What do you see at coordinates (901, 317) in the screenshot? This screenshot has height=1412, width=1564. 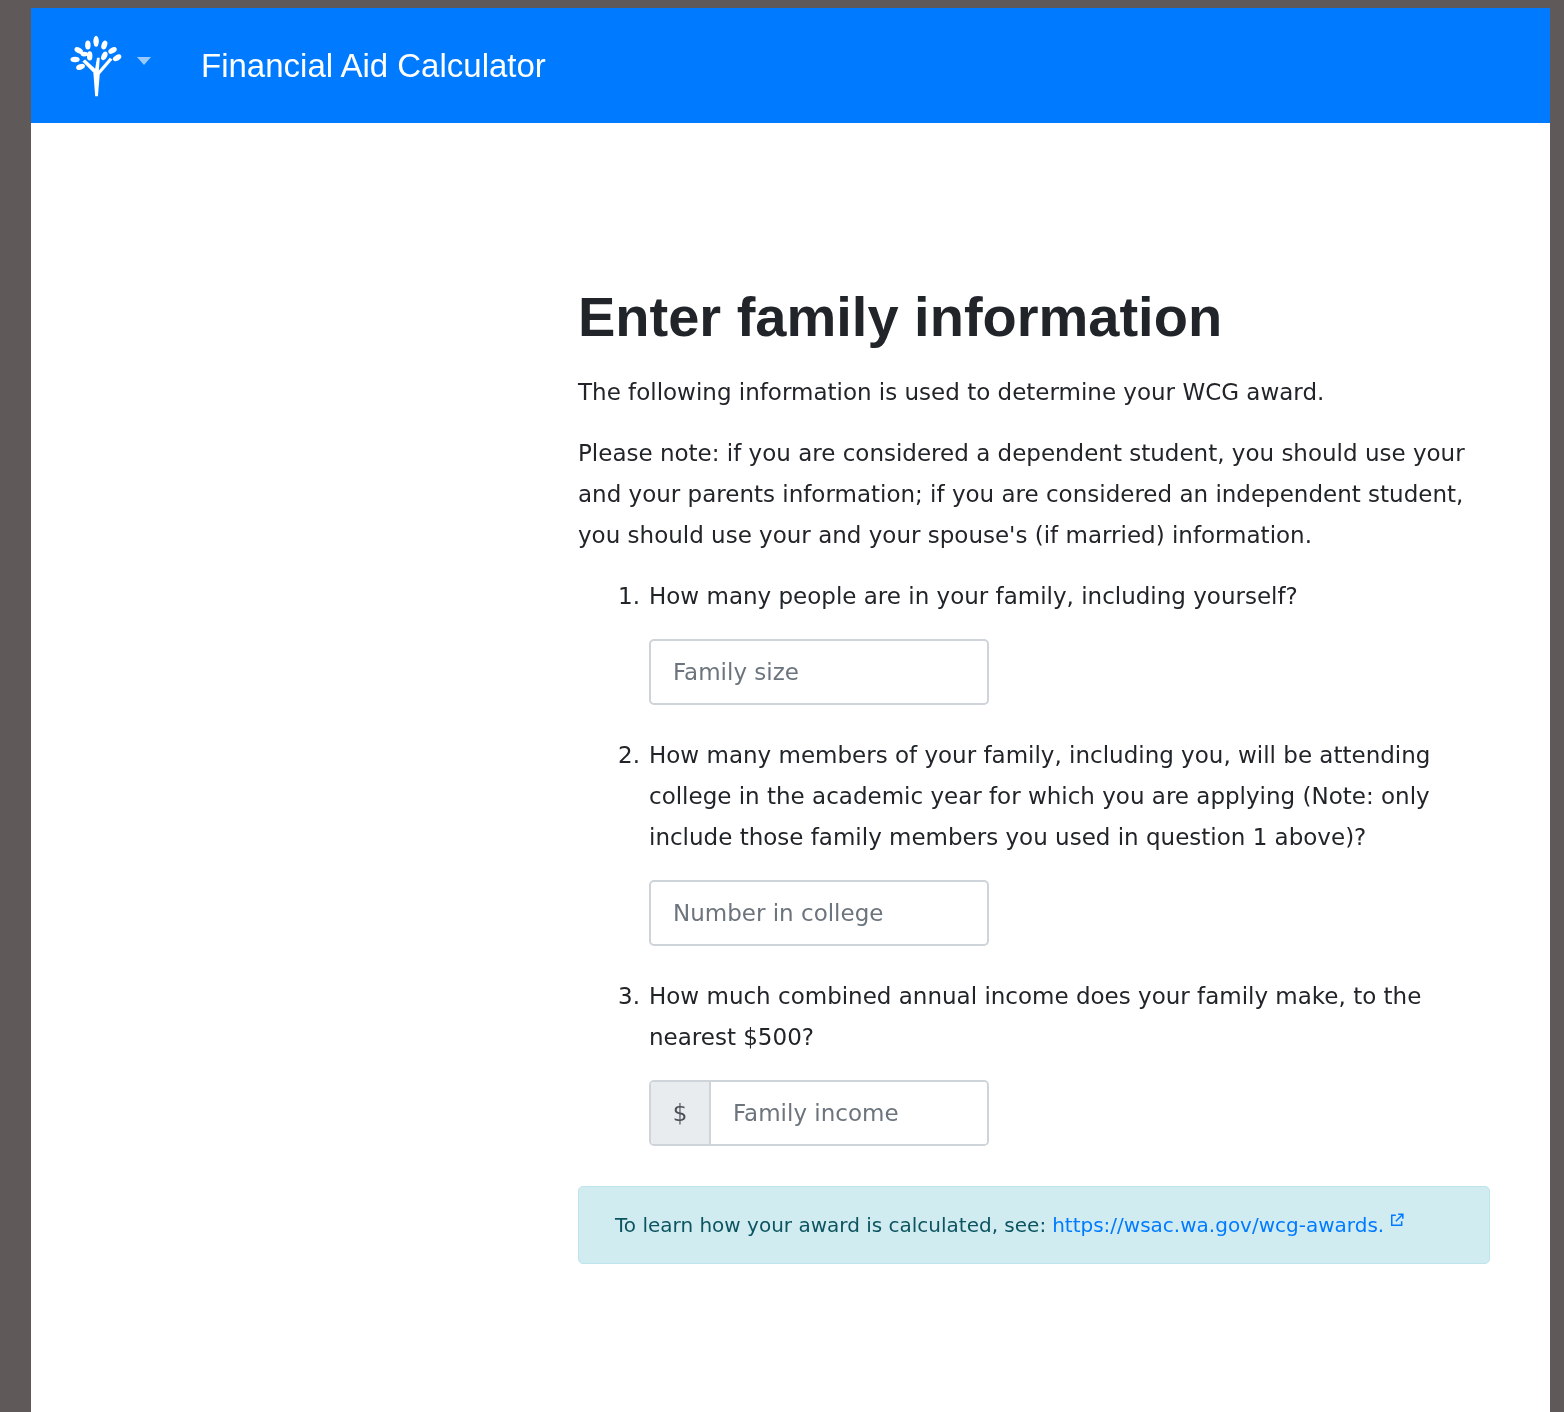 I see `page-heading: Enter family information` at bounding box center [901, 317].